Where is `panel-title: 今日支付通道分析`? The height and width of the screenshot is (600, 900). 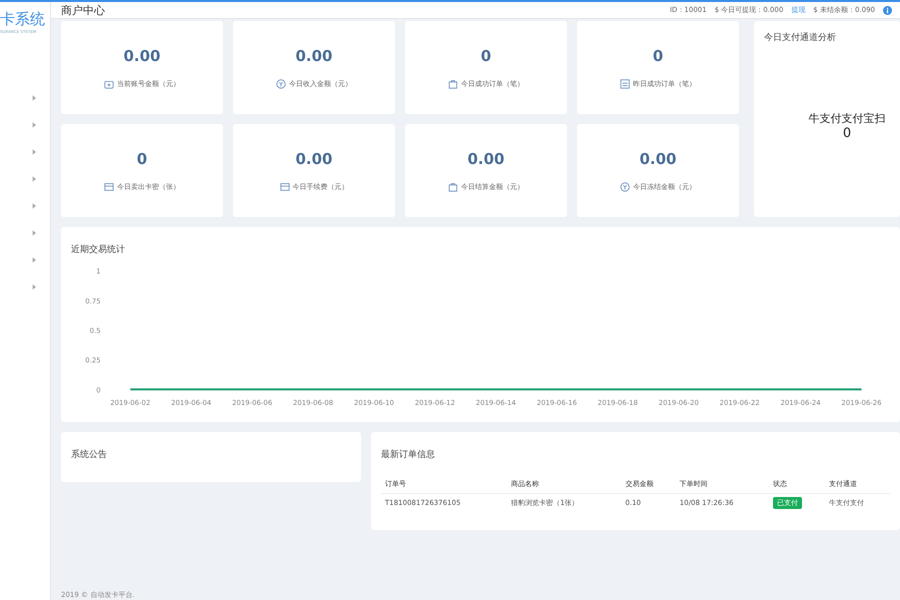
panel-title: 今日支付通道分析 is located at coordinates (800, 38).